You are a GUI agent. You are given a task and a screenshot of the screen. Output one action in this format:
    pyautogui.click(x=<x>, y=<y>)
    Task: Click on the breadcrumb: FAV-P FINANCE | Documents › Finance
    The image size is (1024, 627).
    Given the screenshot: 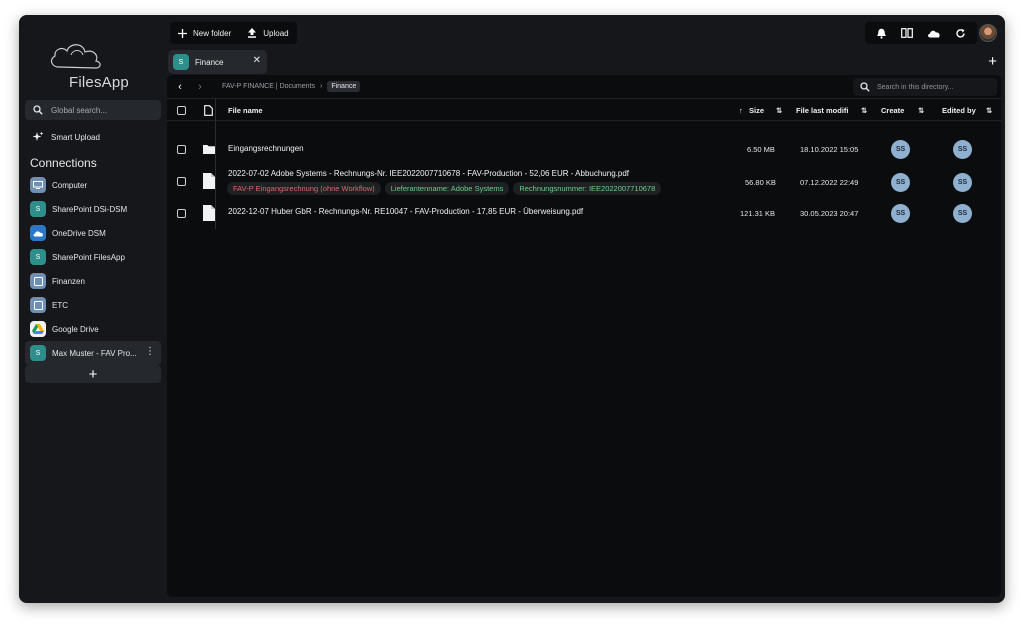 What is the action you would take?
    pyautogui.click(x=291, y=86)
    